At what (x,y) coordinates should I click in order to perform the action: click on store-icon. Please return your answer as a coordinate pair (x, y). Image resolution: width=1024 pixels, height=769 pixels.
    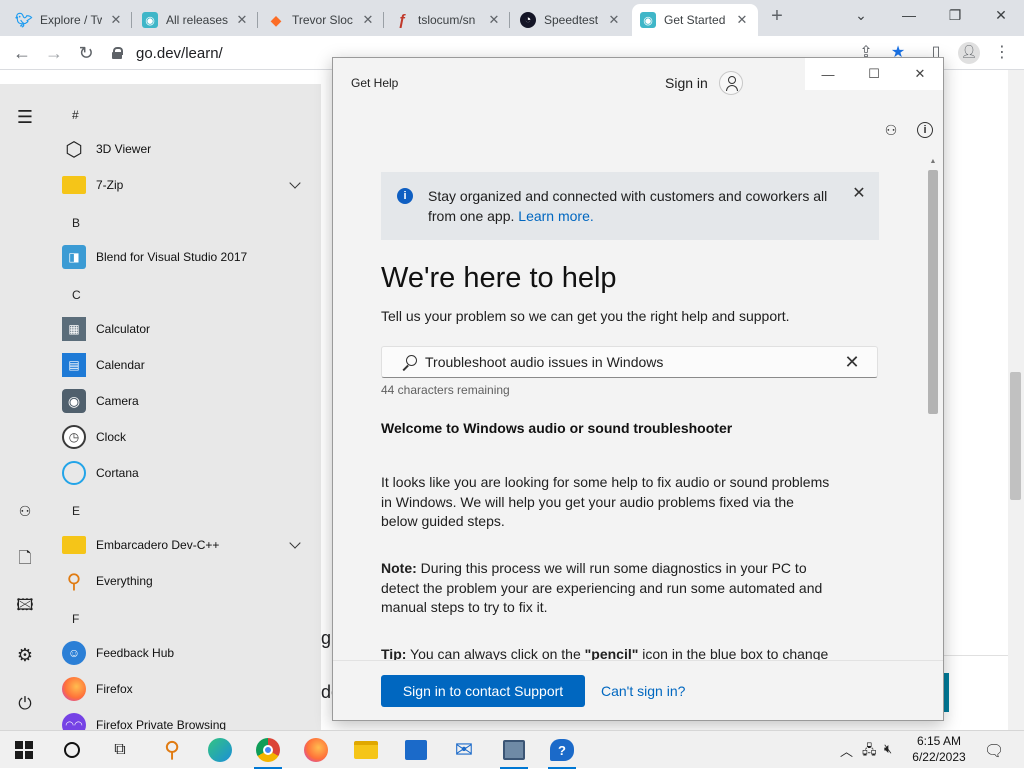
    Looking at the image, I should click on (416, 750).